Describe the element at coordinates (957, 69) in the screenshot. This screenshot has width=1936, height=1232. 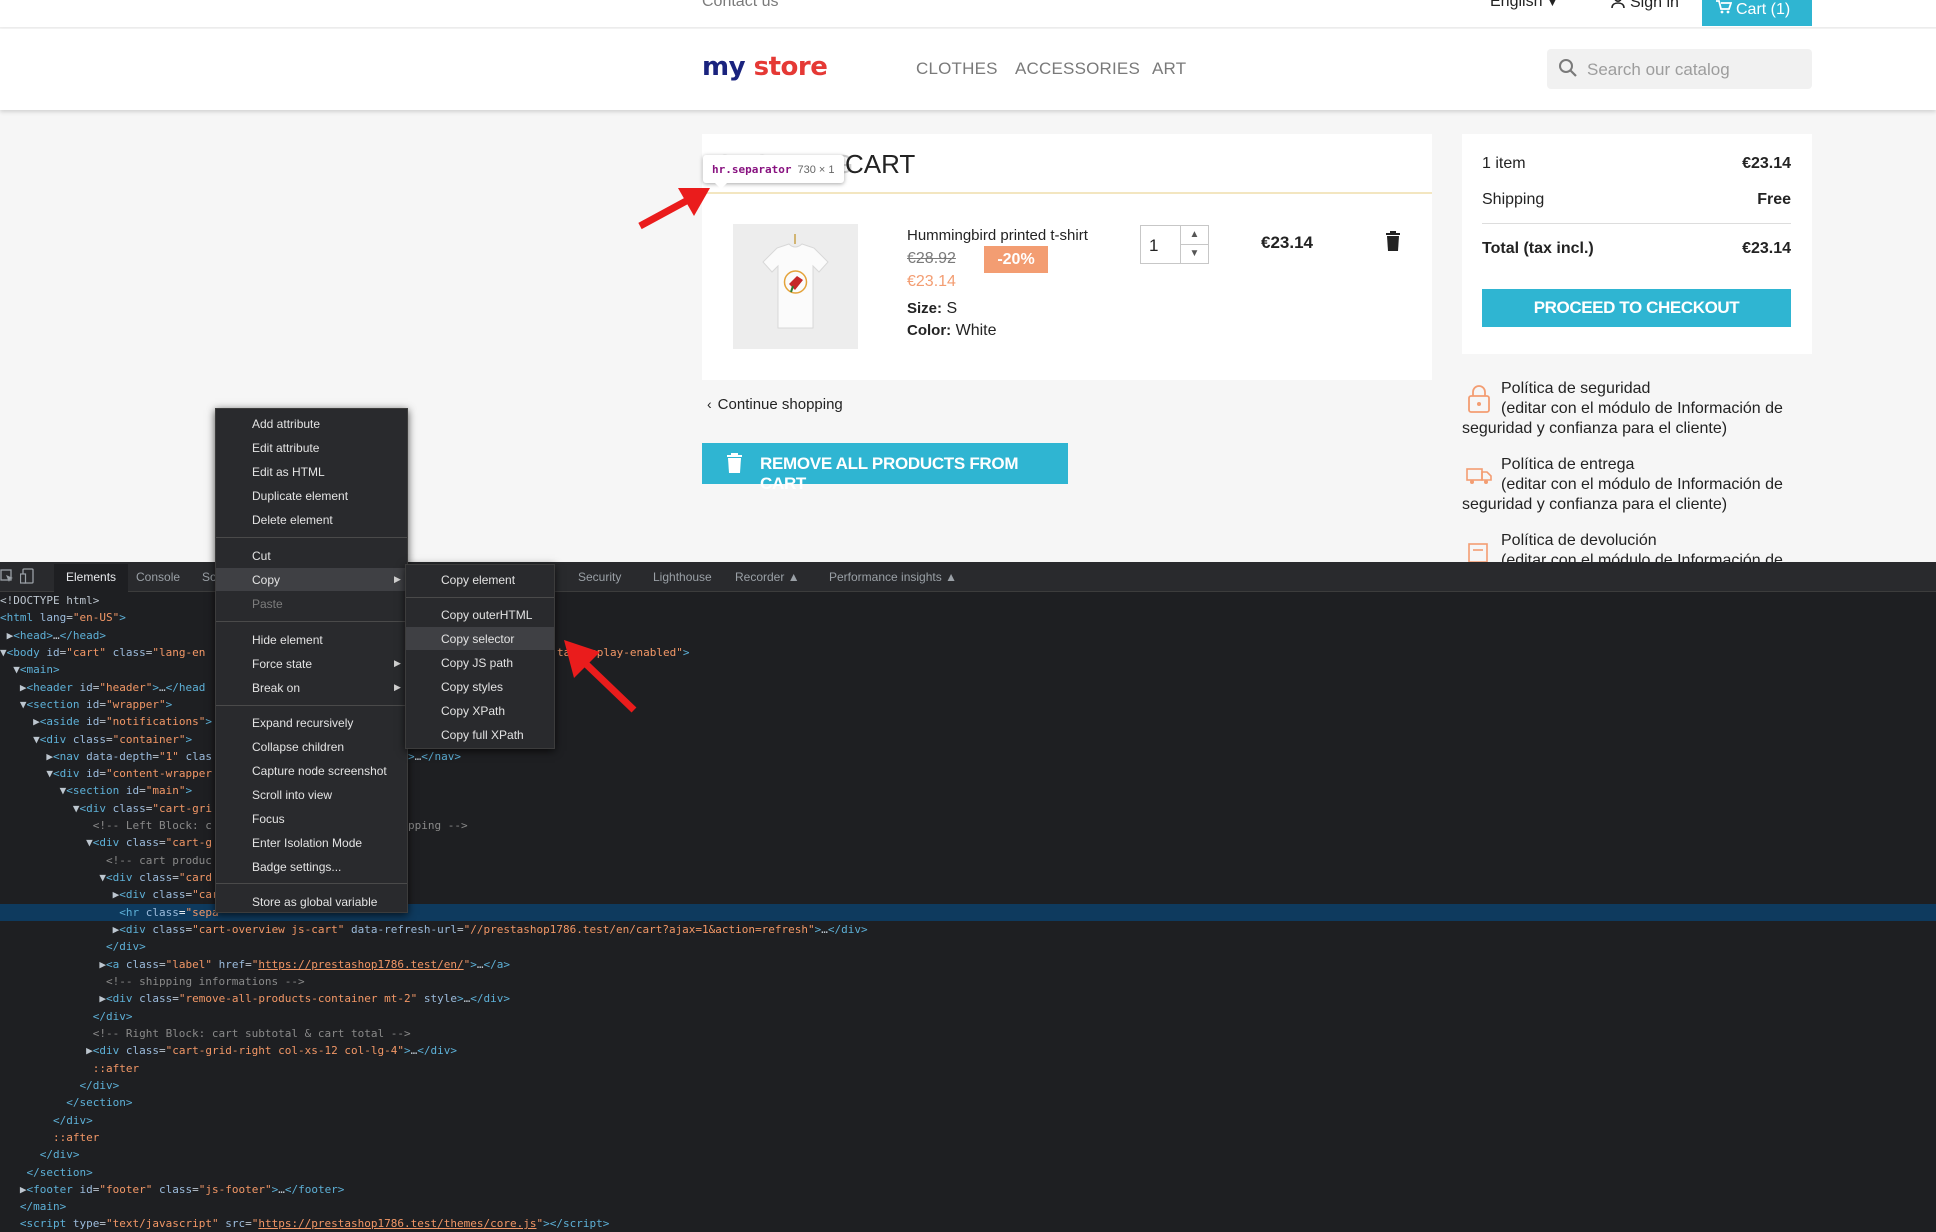
I see `nav-clothes: CLOTHES` at that location.